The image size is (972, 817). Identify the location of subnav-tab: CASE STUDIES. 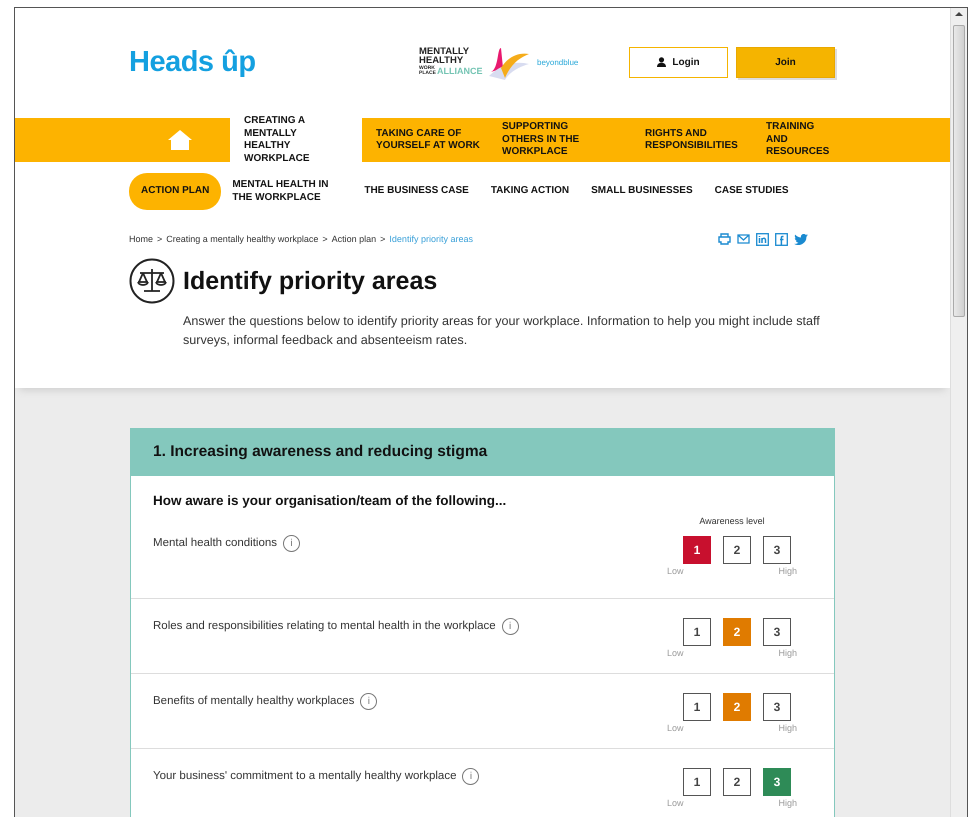
(752, 191).